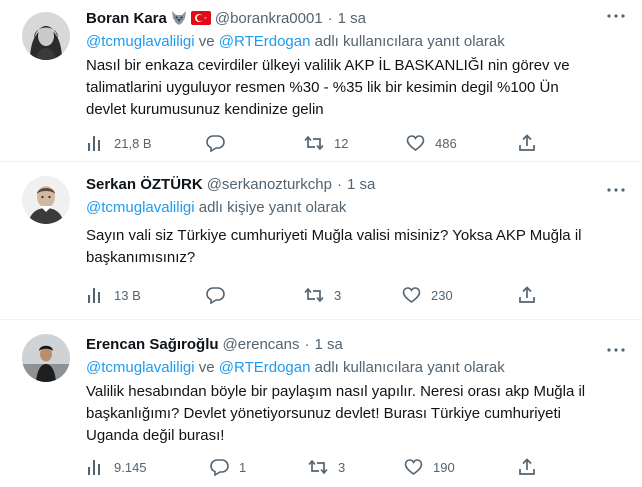  What do you see at coordinates (155, 435) in the screenshot?
I see `tweet-text-line: Uganda değil burası!` at bounding box center [155, 435].